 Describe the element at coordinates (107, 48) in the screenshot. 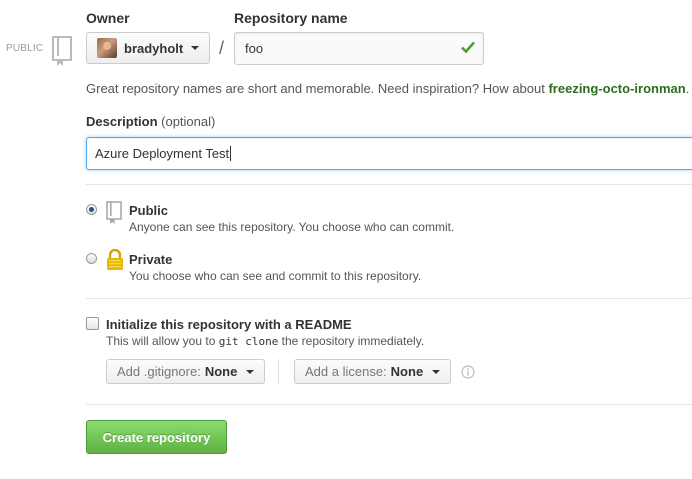

I see `avatar` at that location.